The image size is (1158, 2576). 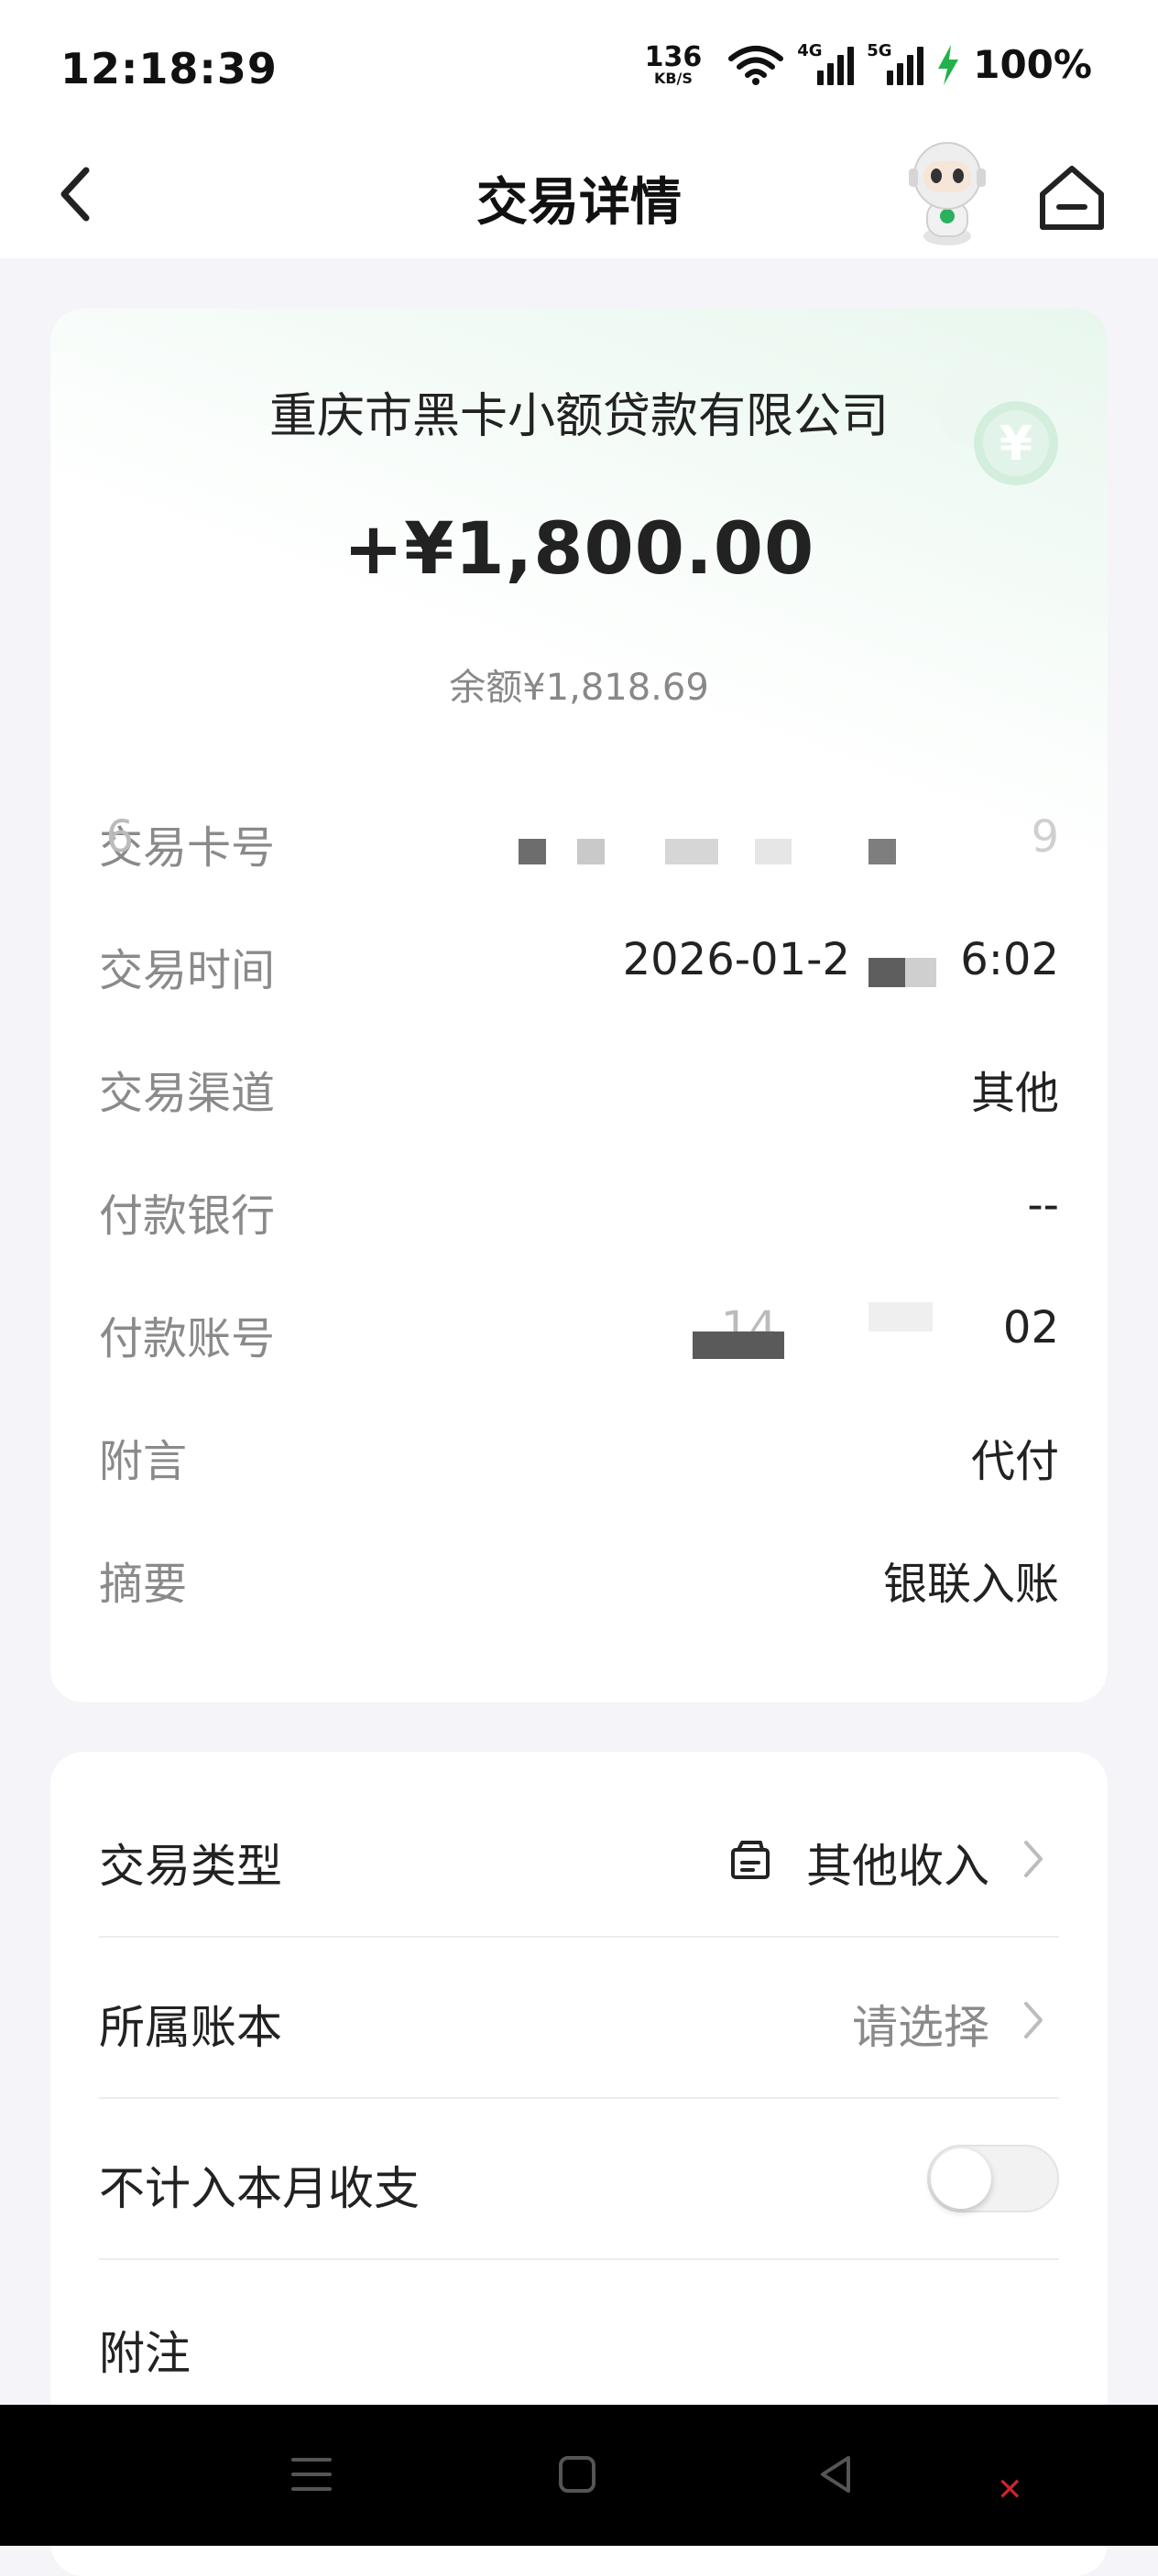 I want to click on detail-row-summary: 摘要 银联入账, so click(x=579, y=1580).